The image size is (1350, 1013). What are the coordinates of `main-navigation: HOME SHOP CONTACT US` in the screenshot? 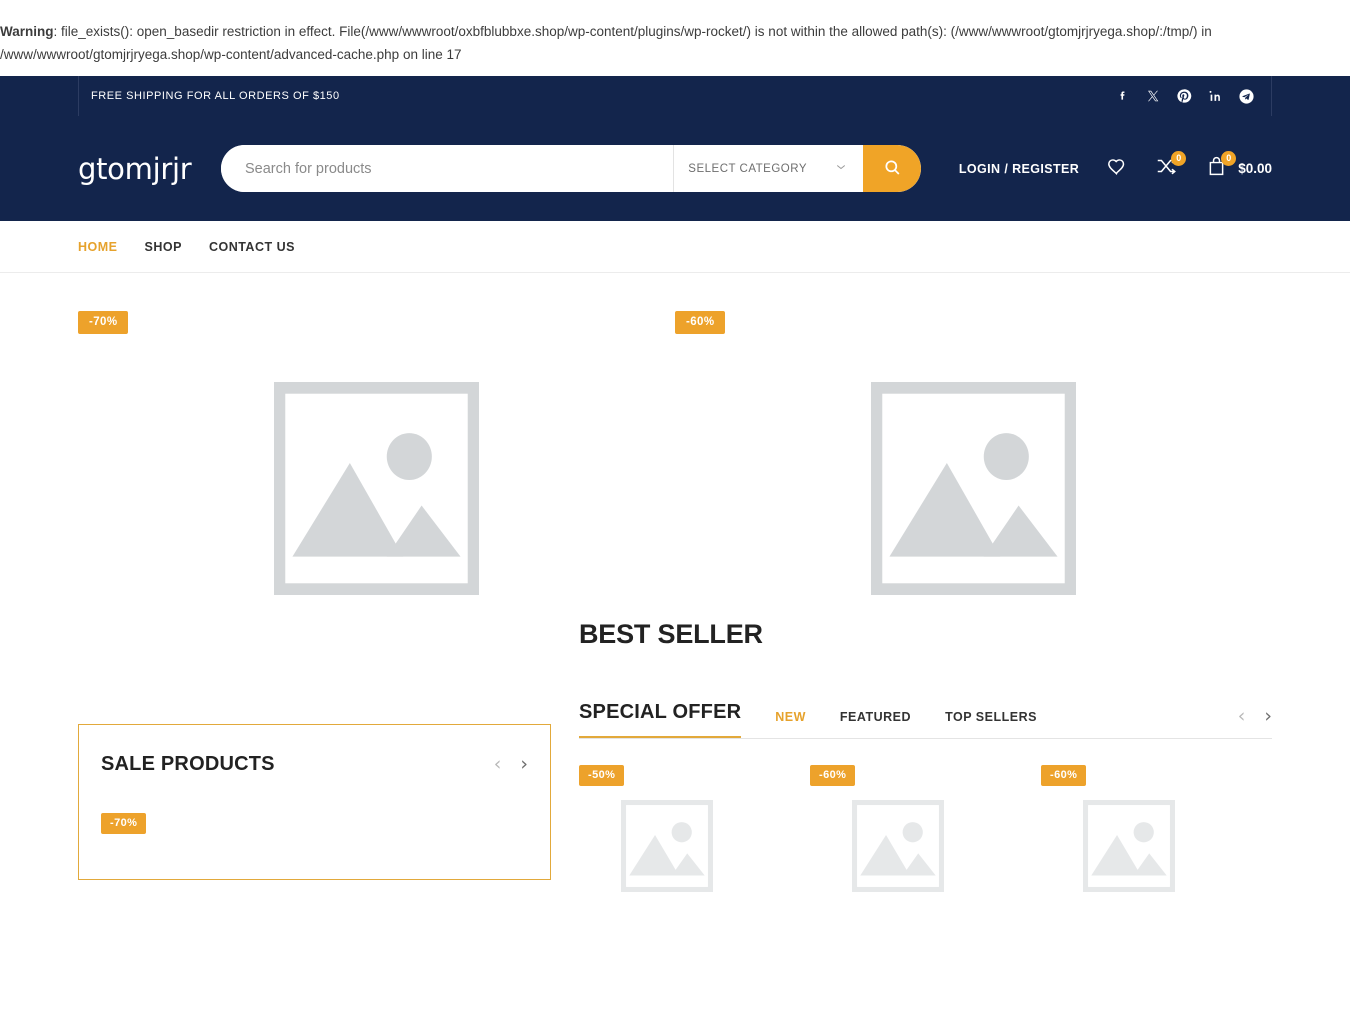 It's located at (675, 247).